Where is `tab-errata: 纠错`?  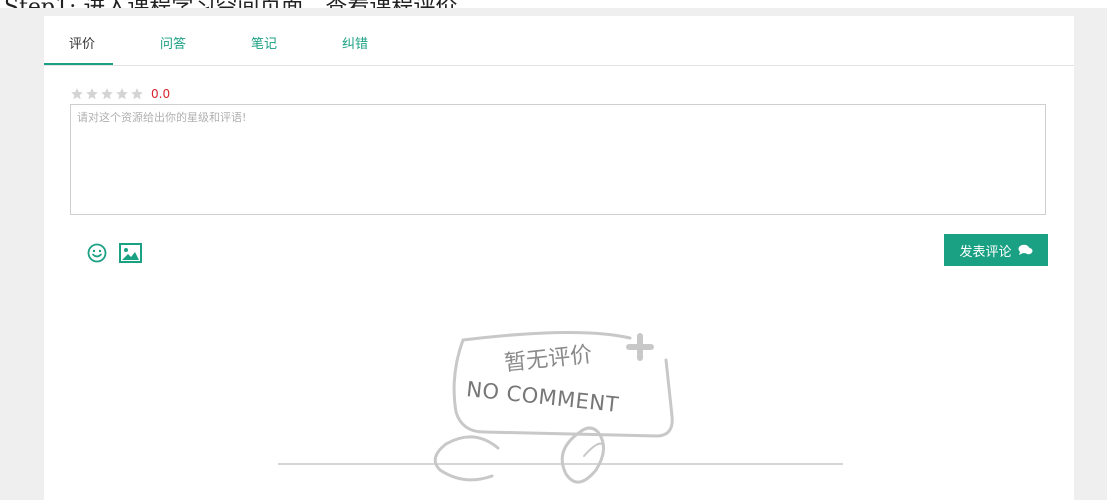 tab-errata: 纠错 is located at coordinates (355, 42).